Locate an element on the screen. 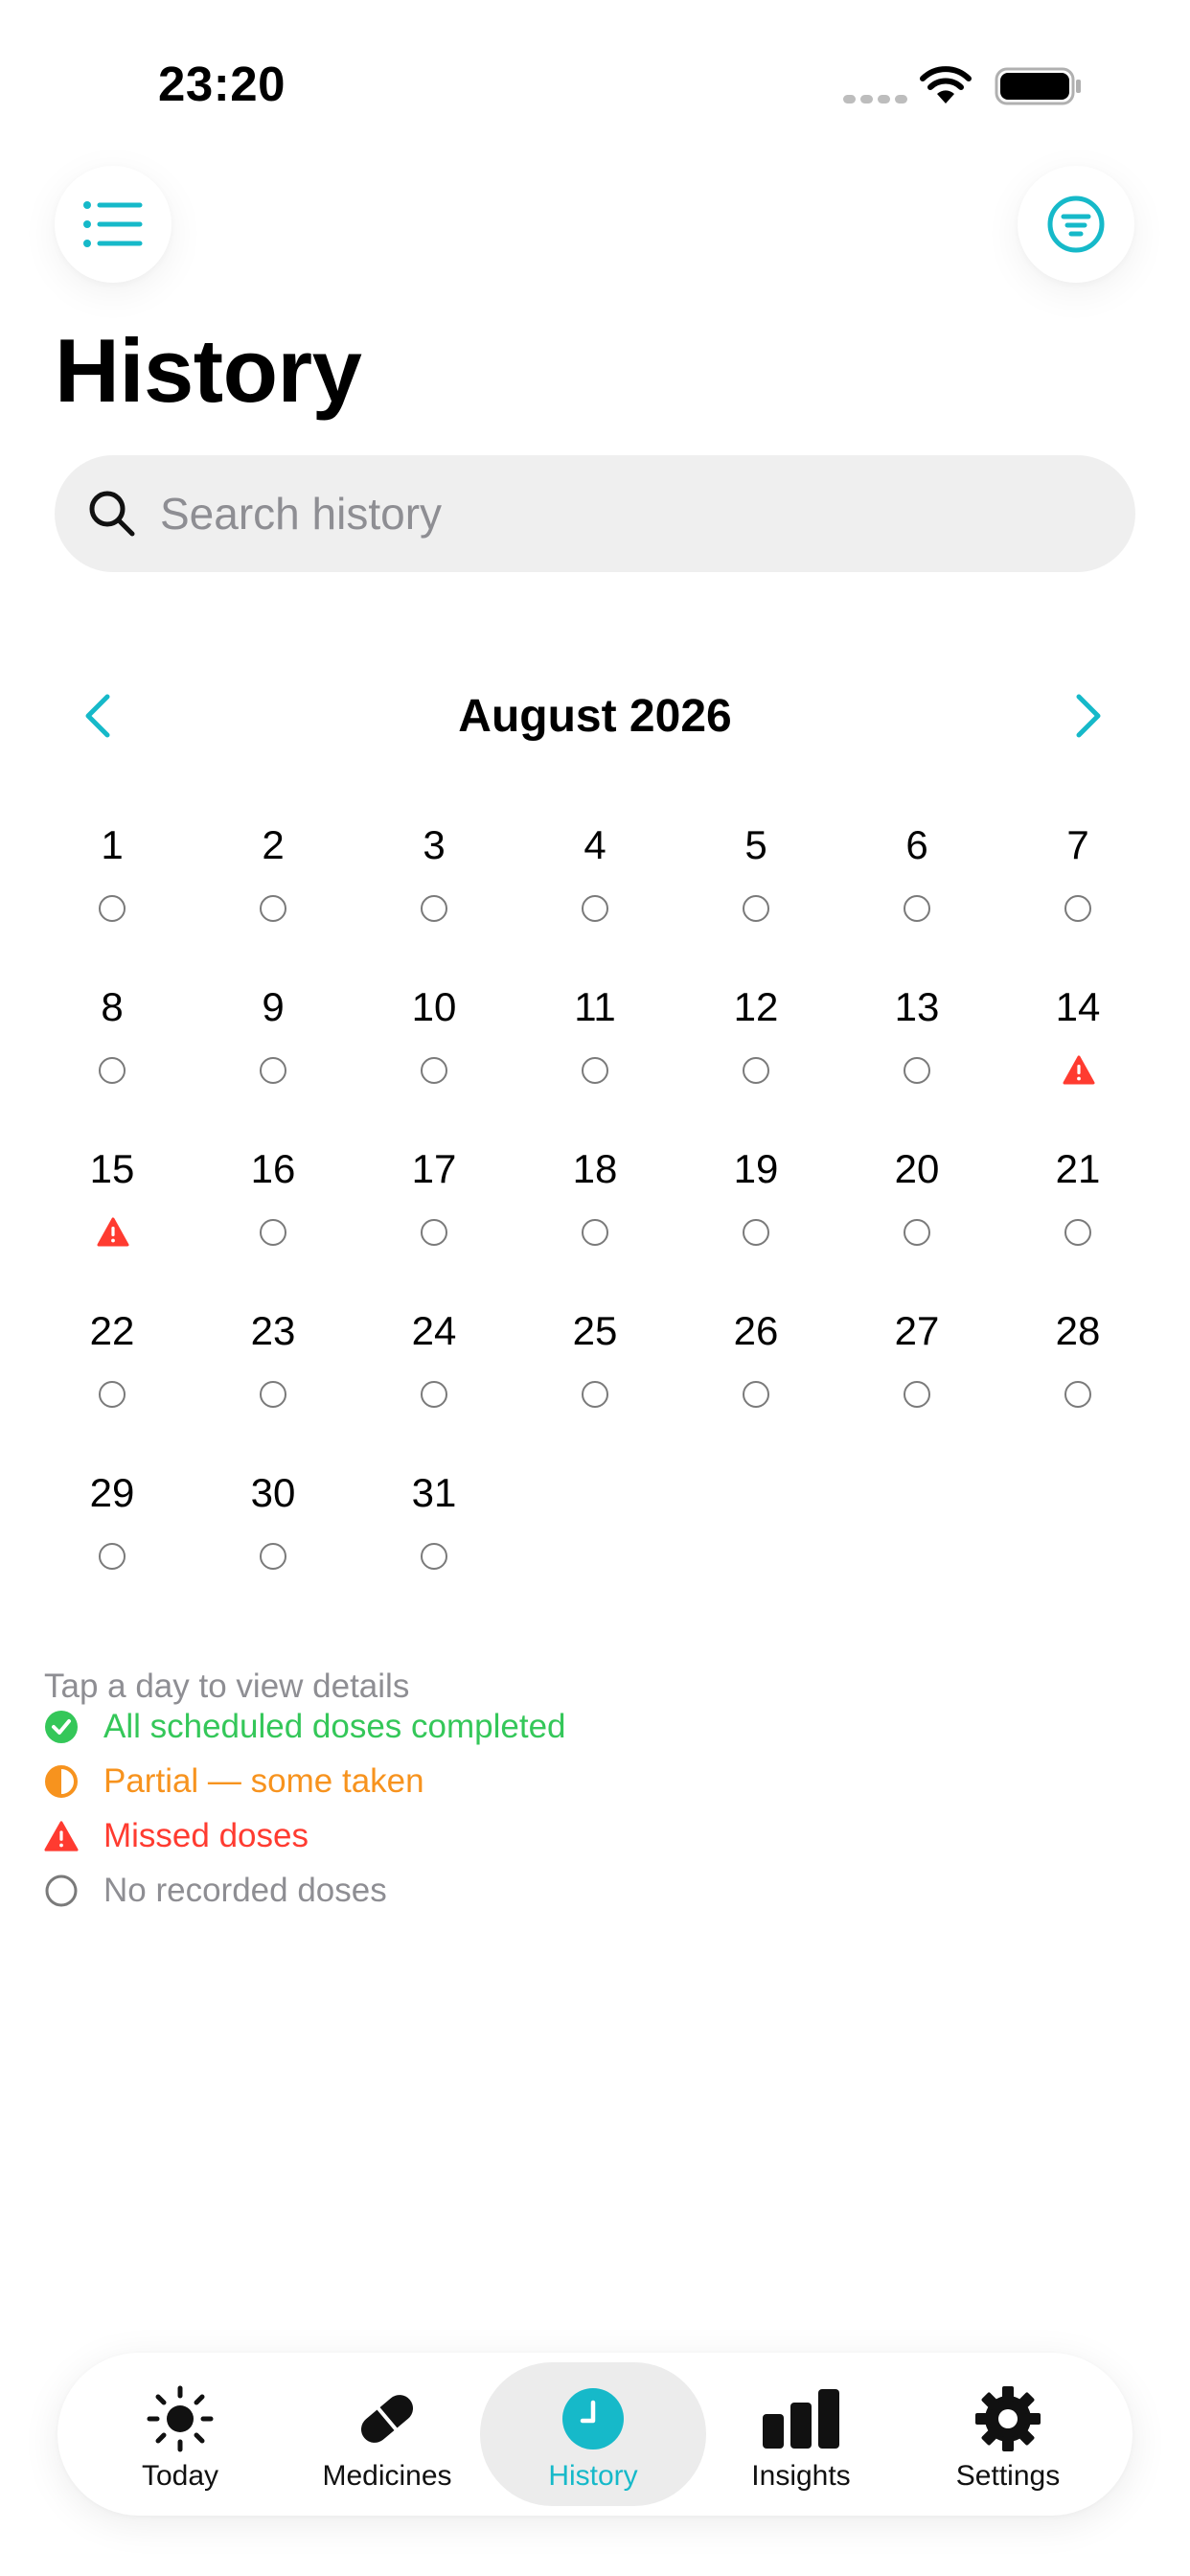 The image size is (1190, 2576). day-number: 6 is located at coordinates (917, 844).